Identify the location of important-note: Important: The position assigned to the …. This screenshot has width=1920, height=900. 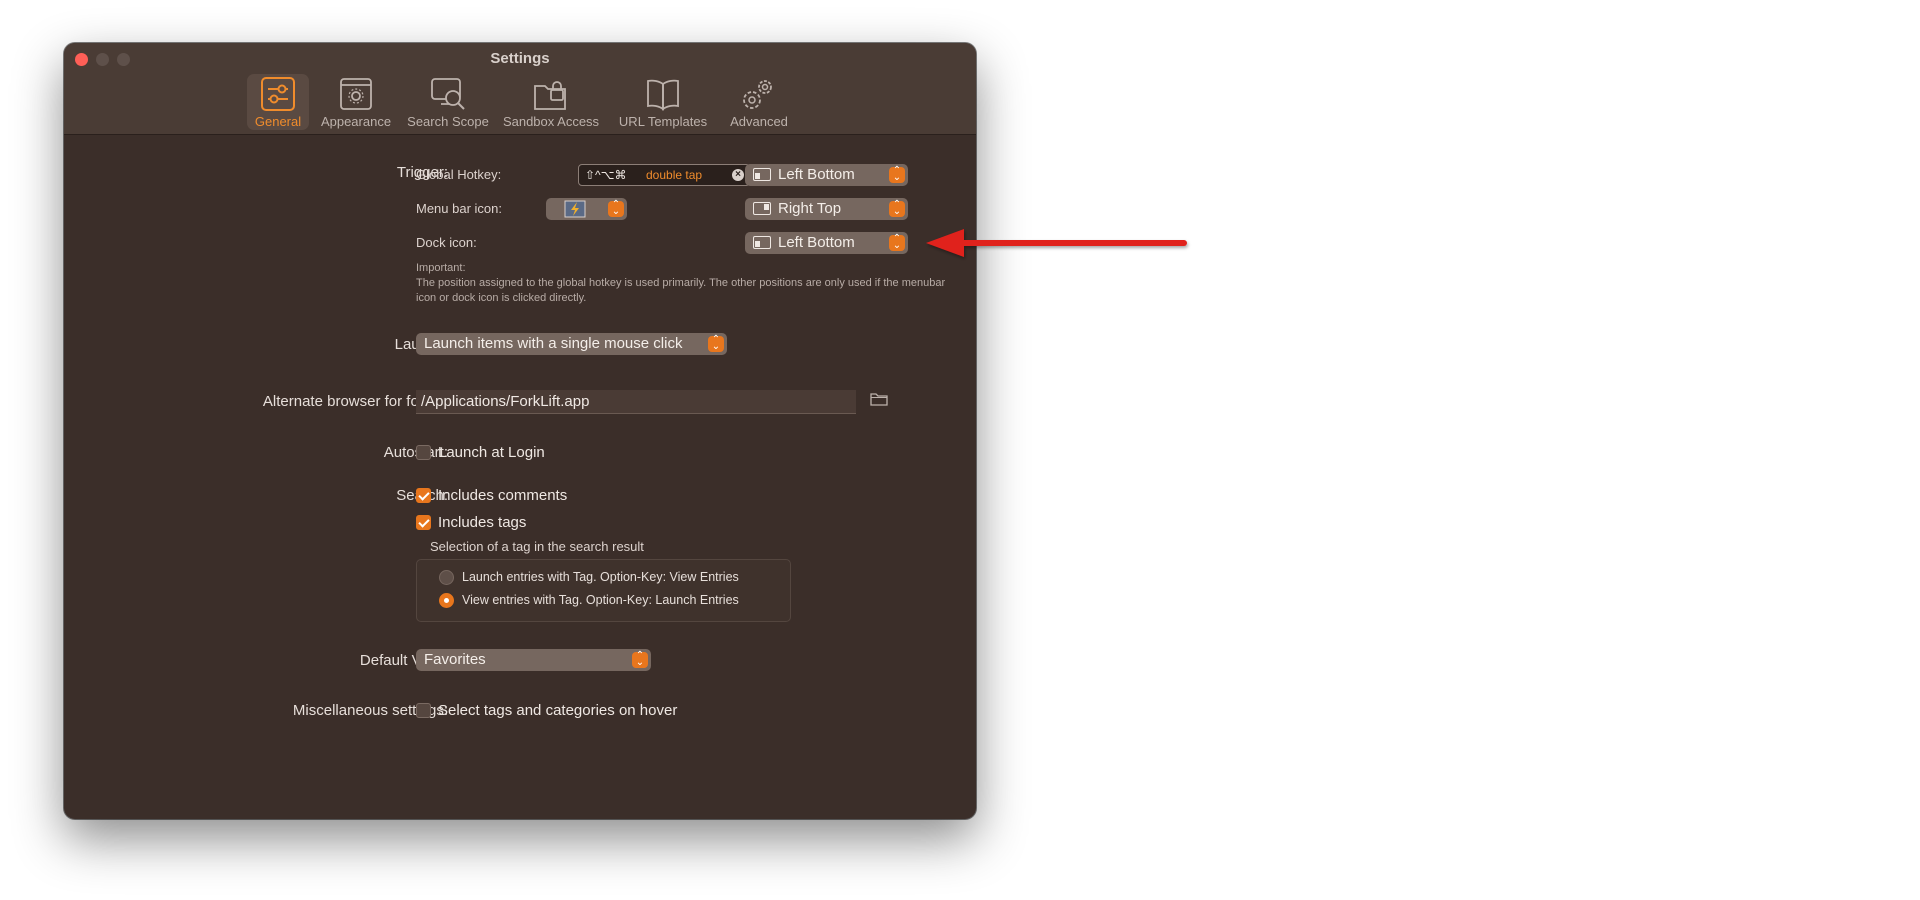
(681, 283).